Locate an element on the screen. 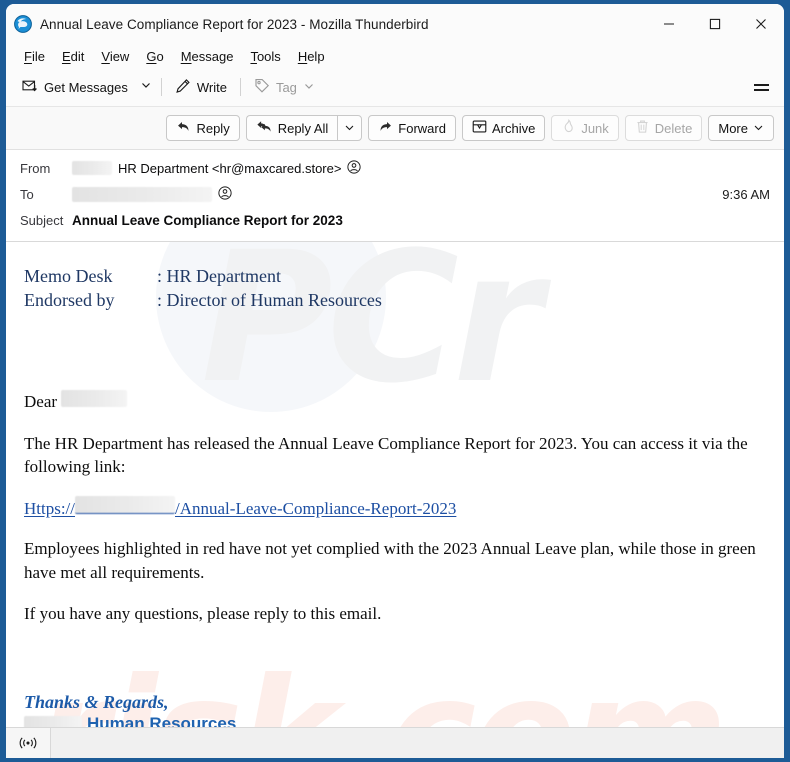 The image size is (790, 762). envelope-download-icon is located at coordinates (30, 87).